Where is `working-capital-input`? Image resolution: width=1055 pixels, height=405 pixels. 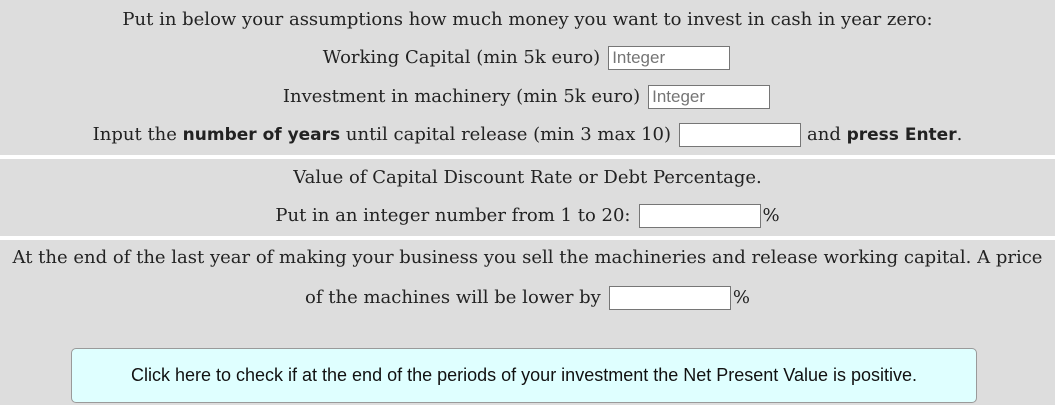
working-capital-input is located at coordinates (669, 58).